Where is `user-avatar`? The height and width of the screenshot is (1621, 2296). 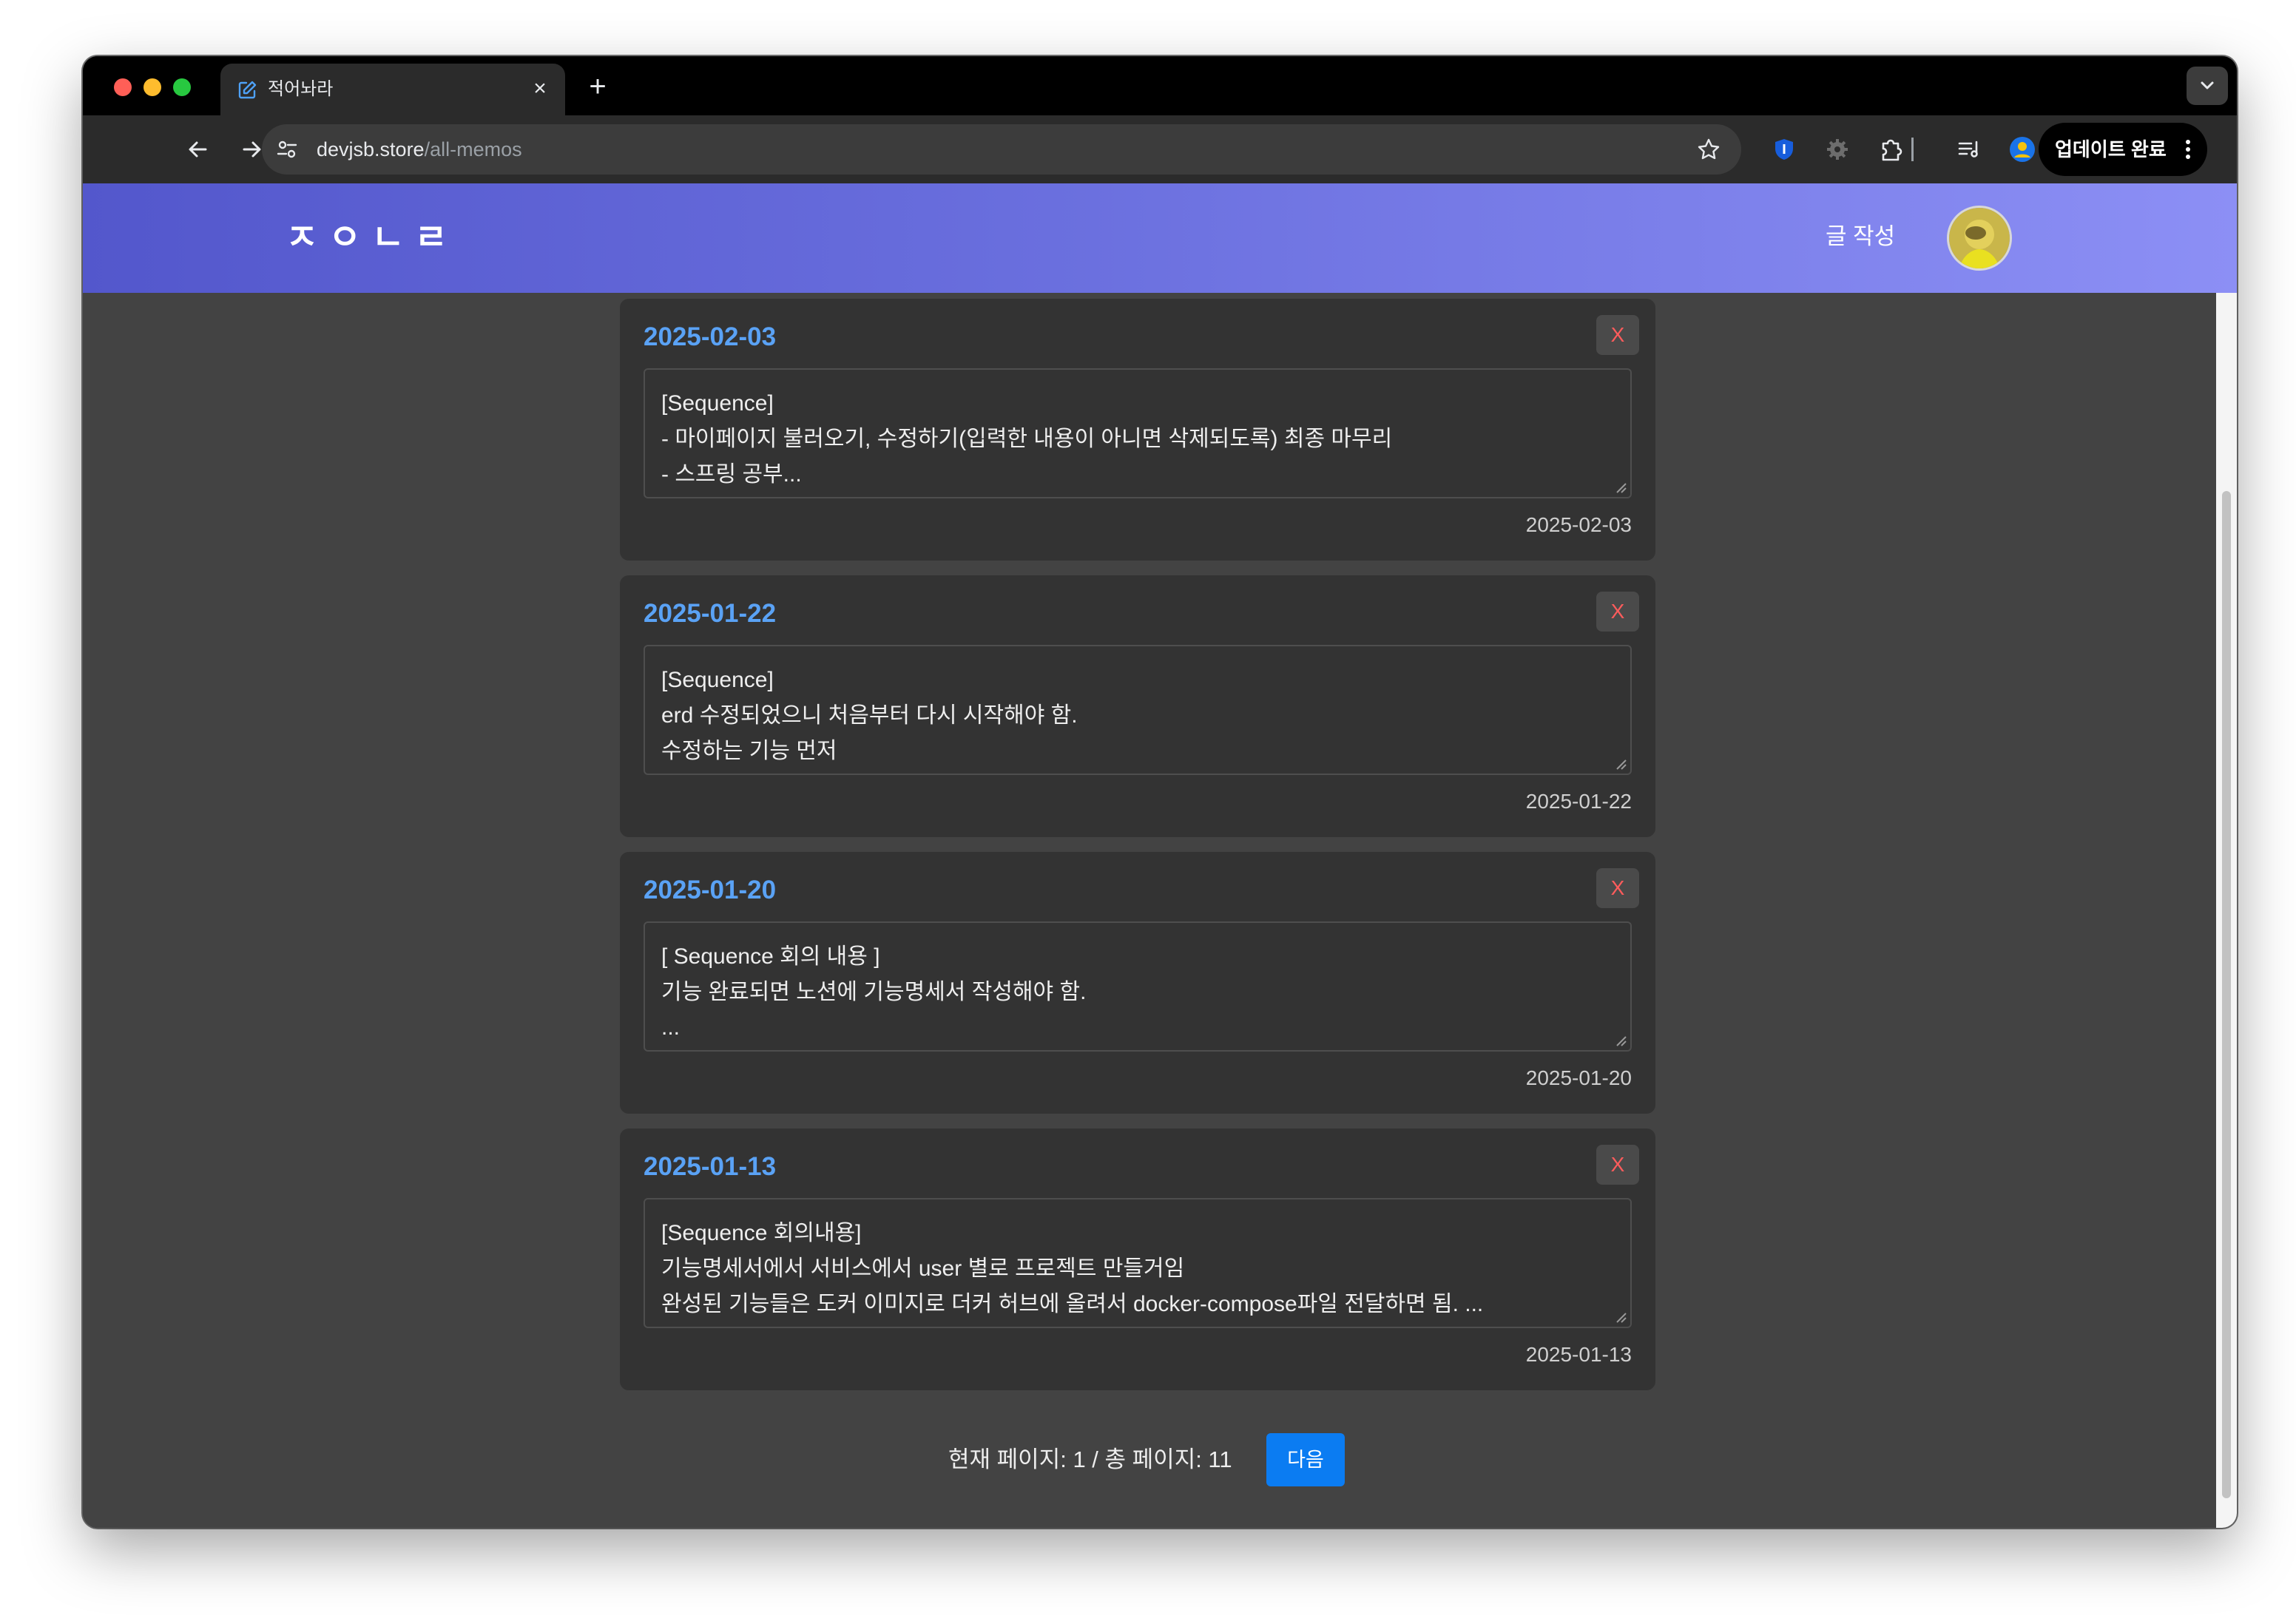
user-avatar is located at coordinates (1980, 239).